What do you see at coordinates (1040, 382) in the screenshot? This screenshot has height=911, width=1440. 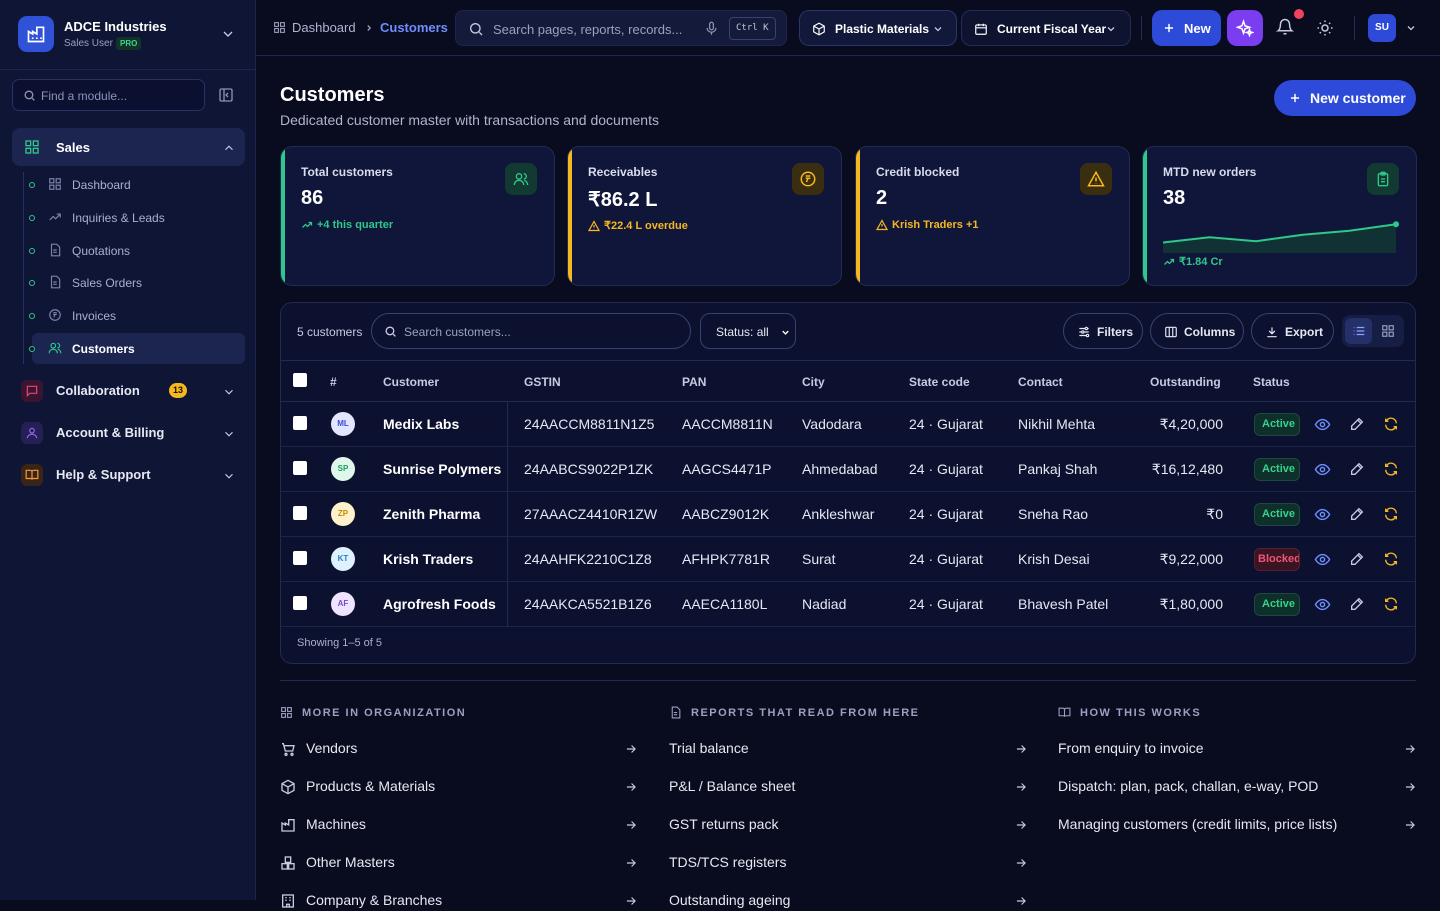 I see `column-header: Contact` at bounding box center [1040, 382].